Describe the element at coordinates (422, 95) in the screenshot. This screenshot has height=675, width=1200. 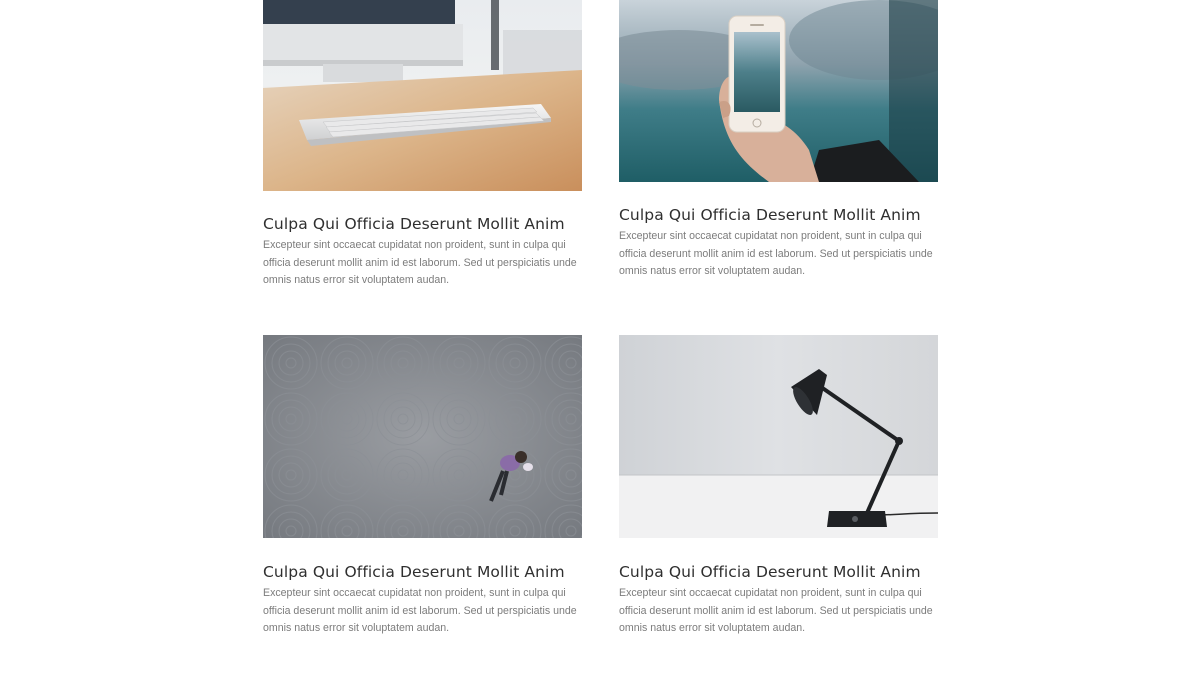
I see `keyboard-on-desk-photo` at that location.